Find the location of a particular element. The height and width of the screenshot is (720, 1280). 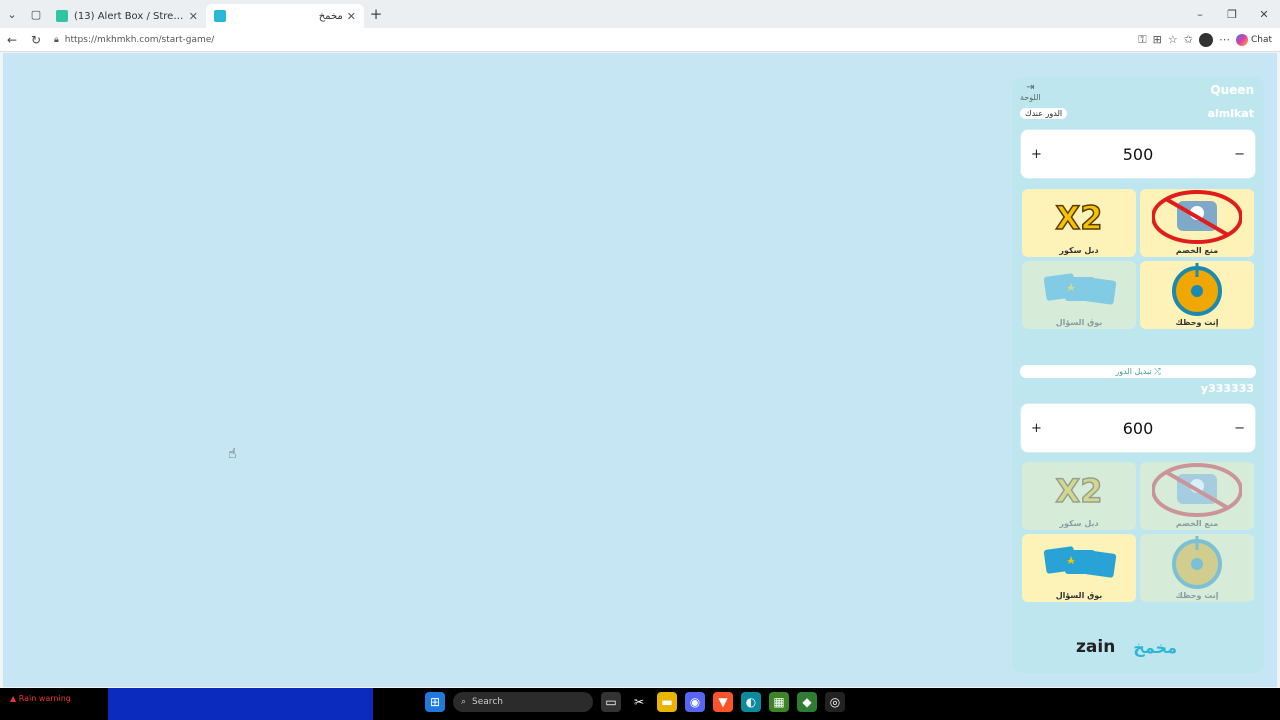

copilot-chat-button: Chat is located at coordinates (1253, 39).